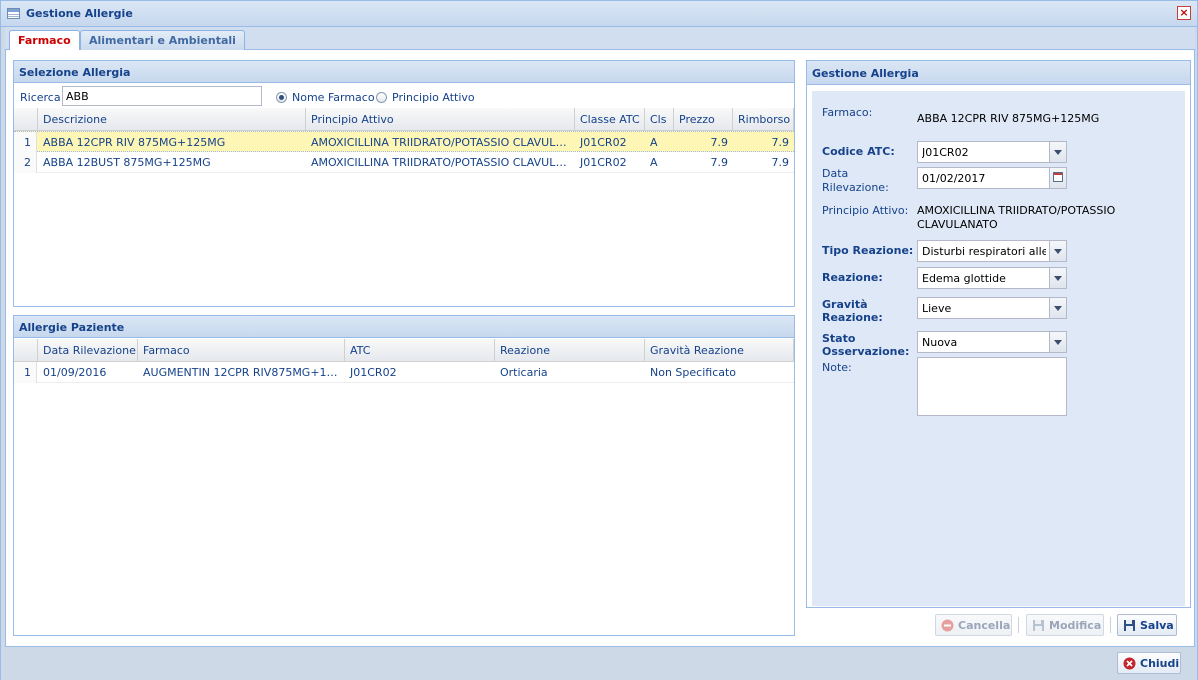 This screenshot has width=1198, height=680. Describe the element at coordinates (947, 625) in the screenshot. I see `cancel-icon` at that location.